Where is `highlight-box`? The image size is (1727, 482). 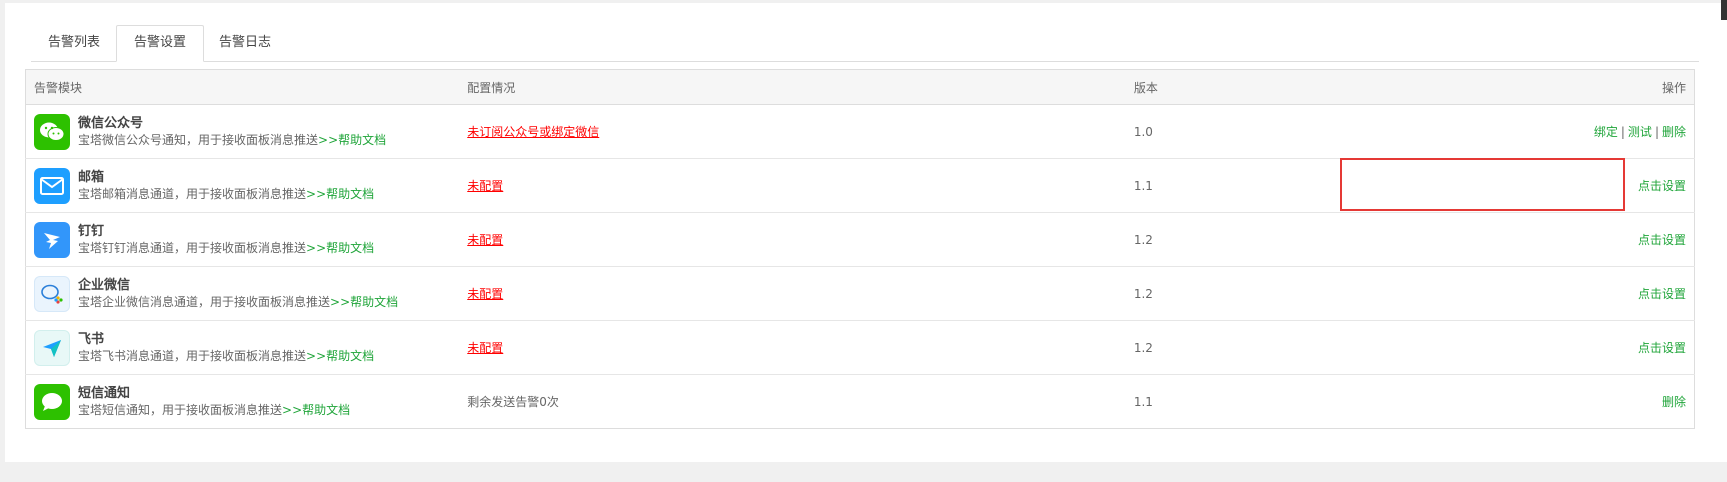
highlight-box is located at coordinates (1482, 184).